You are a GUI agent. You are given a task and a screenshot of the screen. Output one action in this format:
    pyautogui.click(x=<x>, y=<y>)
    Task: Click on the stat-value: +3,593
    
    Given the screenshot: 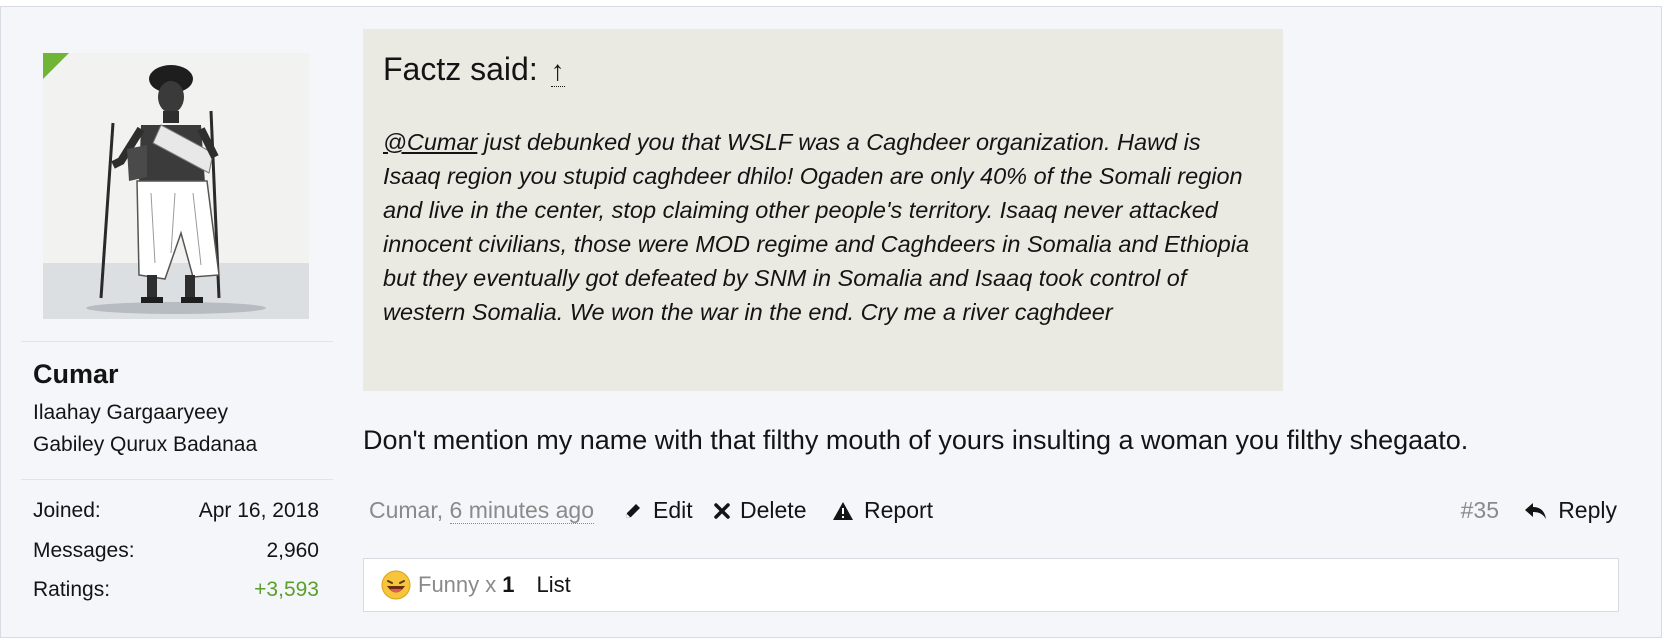 What is the action you would take?
    pyautogui.click(x=286, y=589)
    